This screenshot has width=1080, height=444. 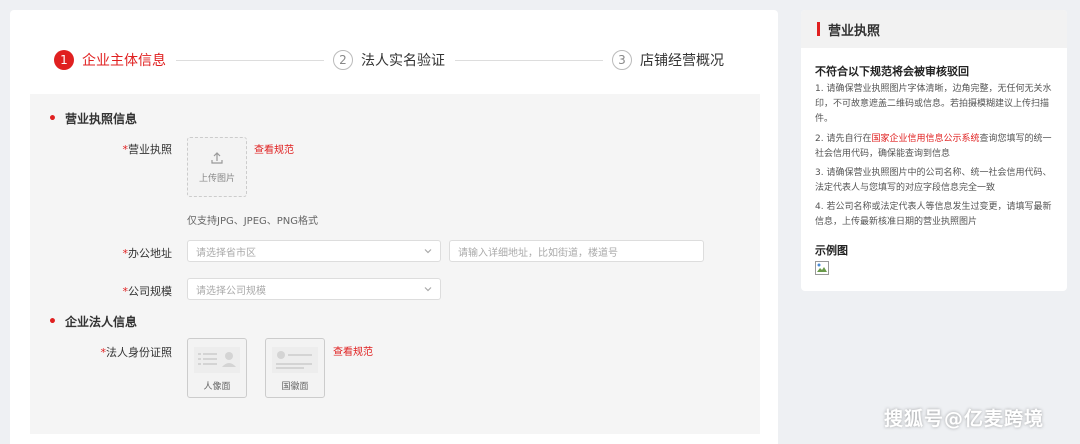 What do you see at coordinates (314, 251) in the screenshot?
I see `region-select: 请选择省市区` at bounding box center [314, 251].